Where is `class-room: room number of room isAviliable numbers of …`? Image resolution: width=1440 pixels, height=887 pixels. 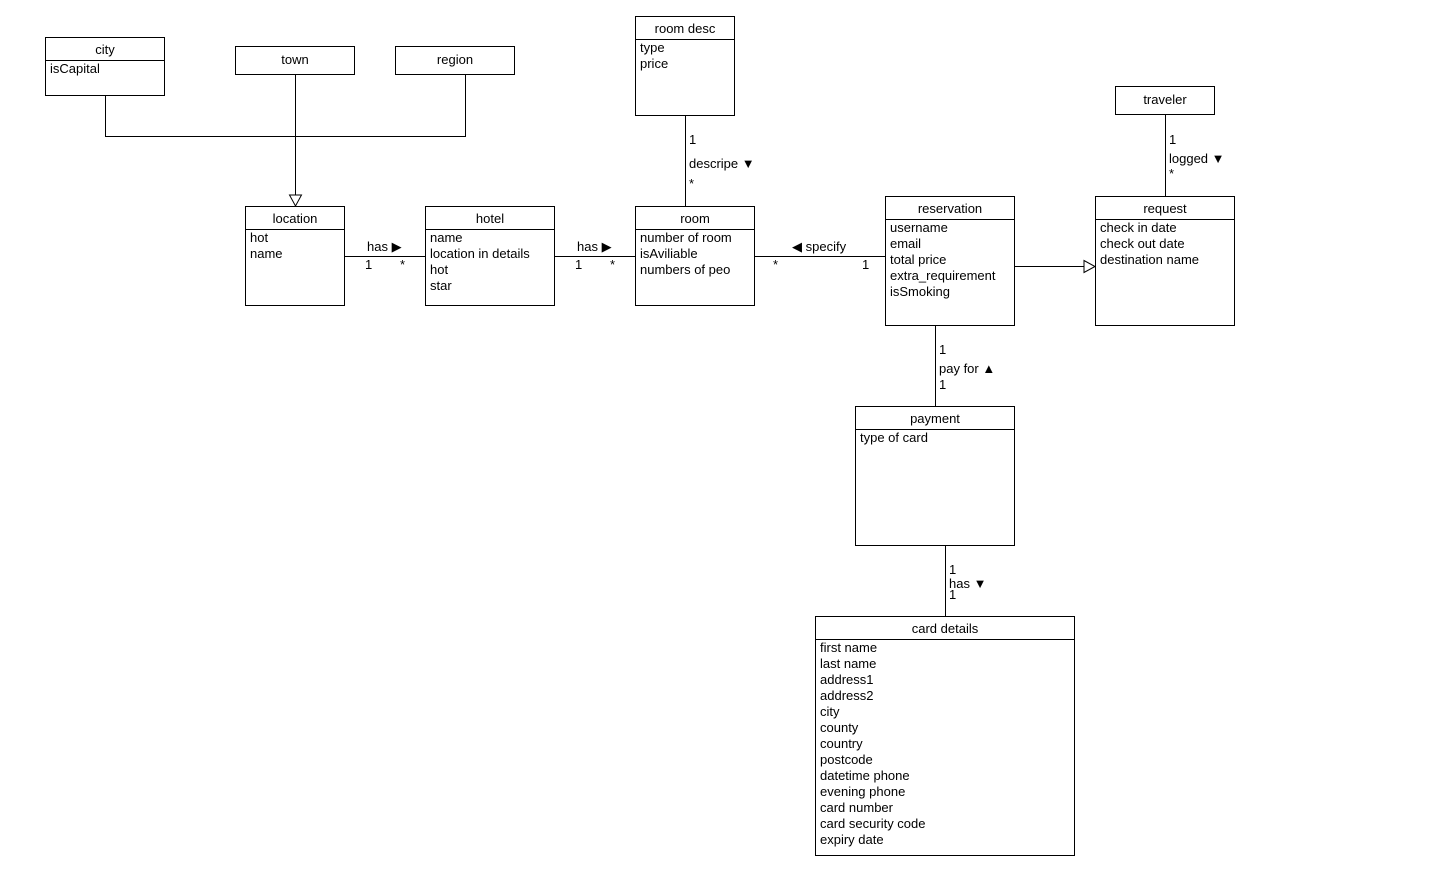
class-room: room number of room isAviliable numbers of … is located at coordinates (695, 256).